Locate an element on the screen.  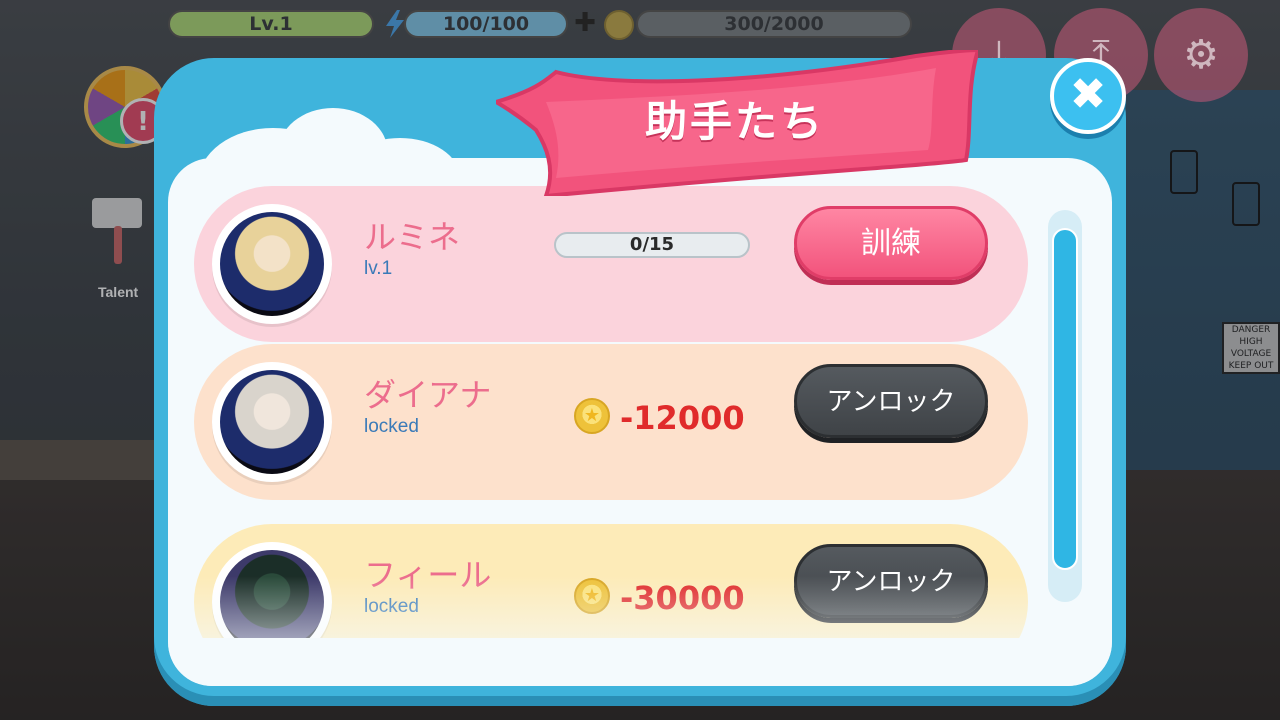
assistant-name: ルミネ is located at coordinates (412, 237).